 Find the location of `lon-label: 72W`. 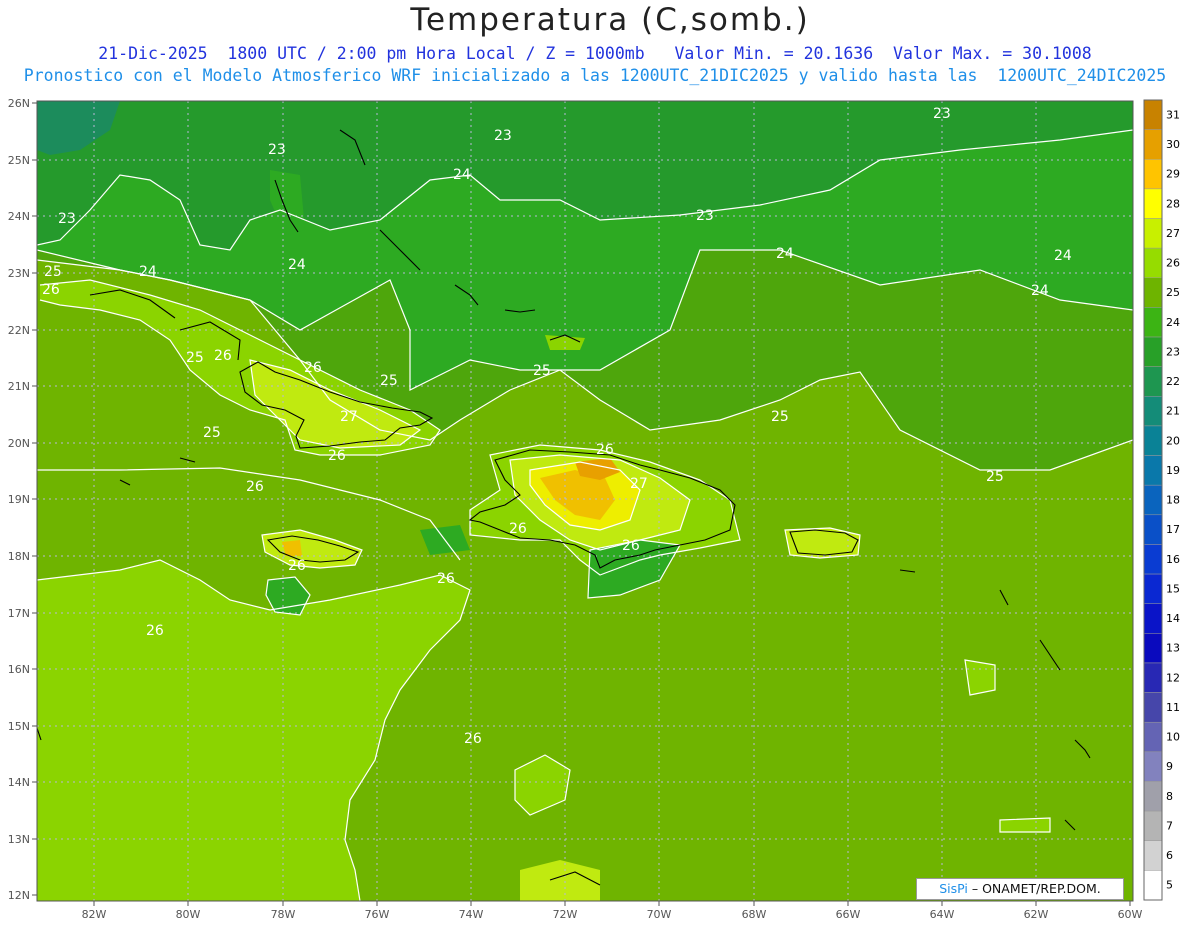

lon-label: 72W is located at coordinates (565, 914).